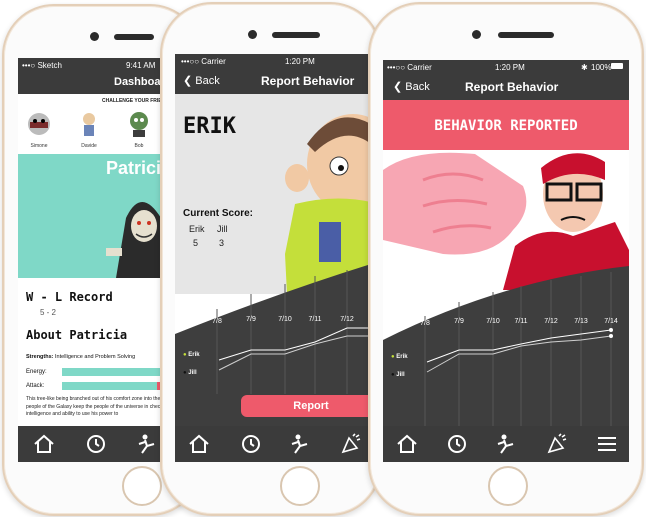 The image size is (646, 517). I want to click on attack-label: Attack:, so click(35, 386).